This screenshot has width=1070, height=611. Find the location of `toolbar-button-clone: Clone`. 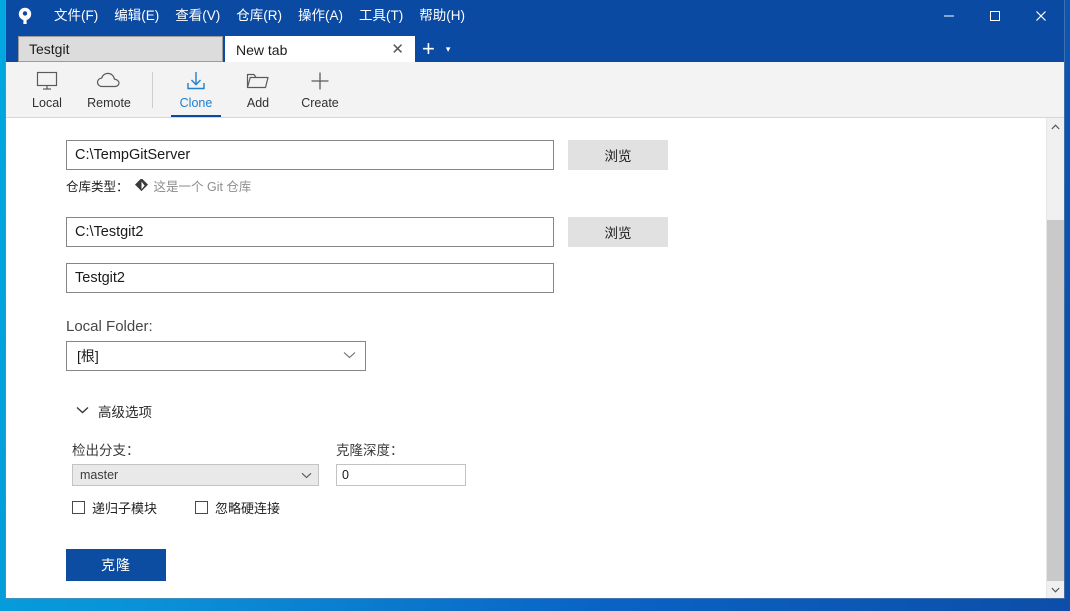

toolbar-button-clone: Clone is located at coordinates (196, 90).